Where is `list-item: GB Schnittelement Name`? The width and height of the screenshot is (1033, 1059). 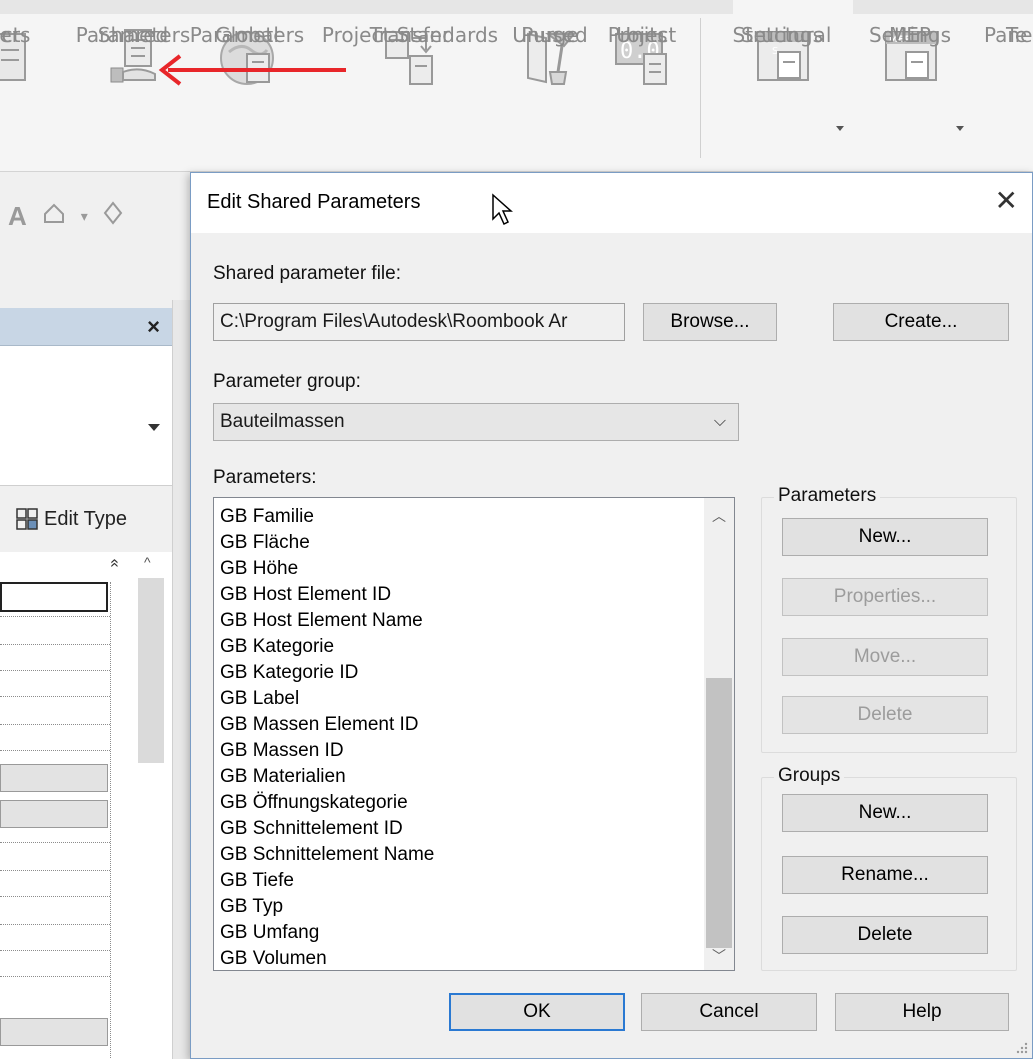
list-item: GB Schnittelement Name is located at coordinates (460, 855).